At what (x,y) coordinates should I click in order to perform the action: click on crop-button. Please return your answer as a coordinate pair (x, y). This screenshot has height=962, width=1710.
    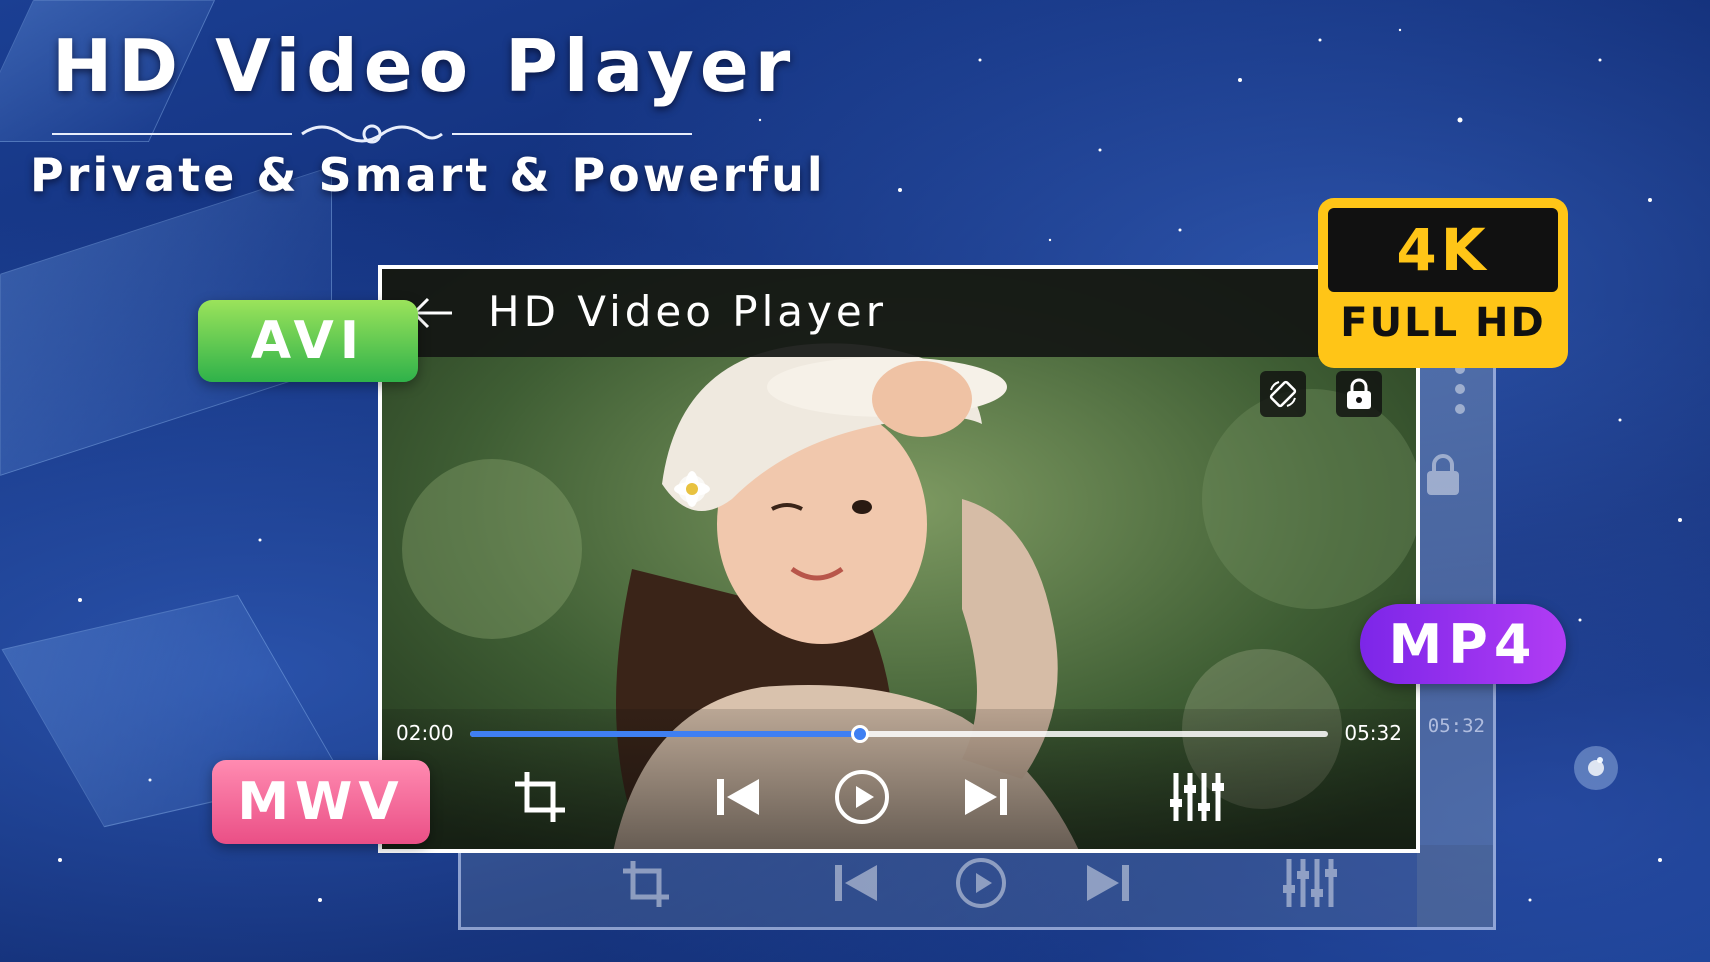
    Looking at the image, I should click on (540, 797).